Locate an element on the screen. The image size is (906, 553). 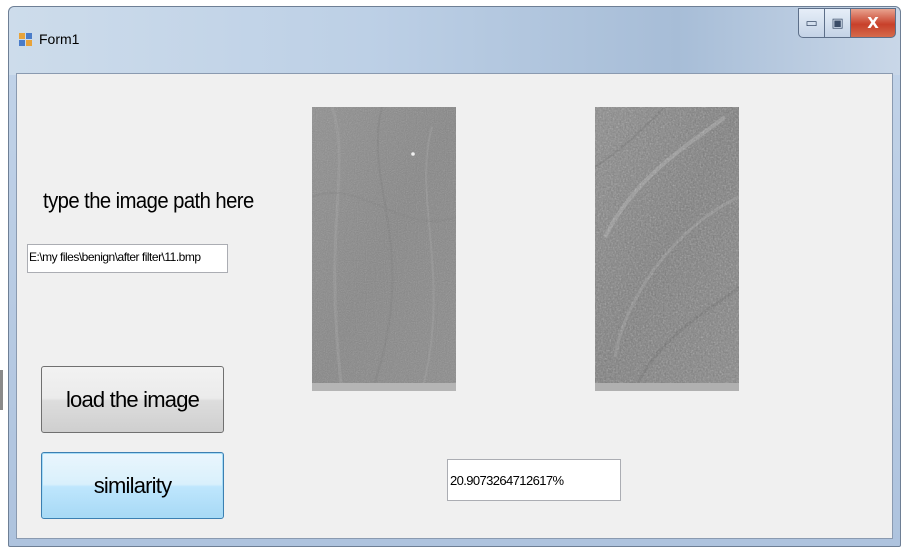
texture-image-right is located at coordinates (667, 249).